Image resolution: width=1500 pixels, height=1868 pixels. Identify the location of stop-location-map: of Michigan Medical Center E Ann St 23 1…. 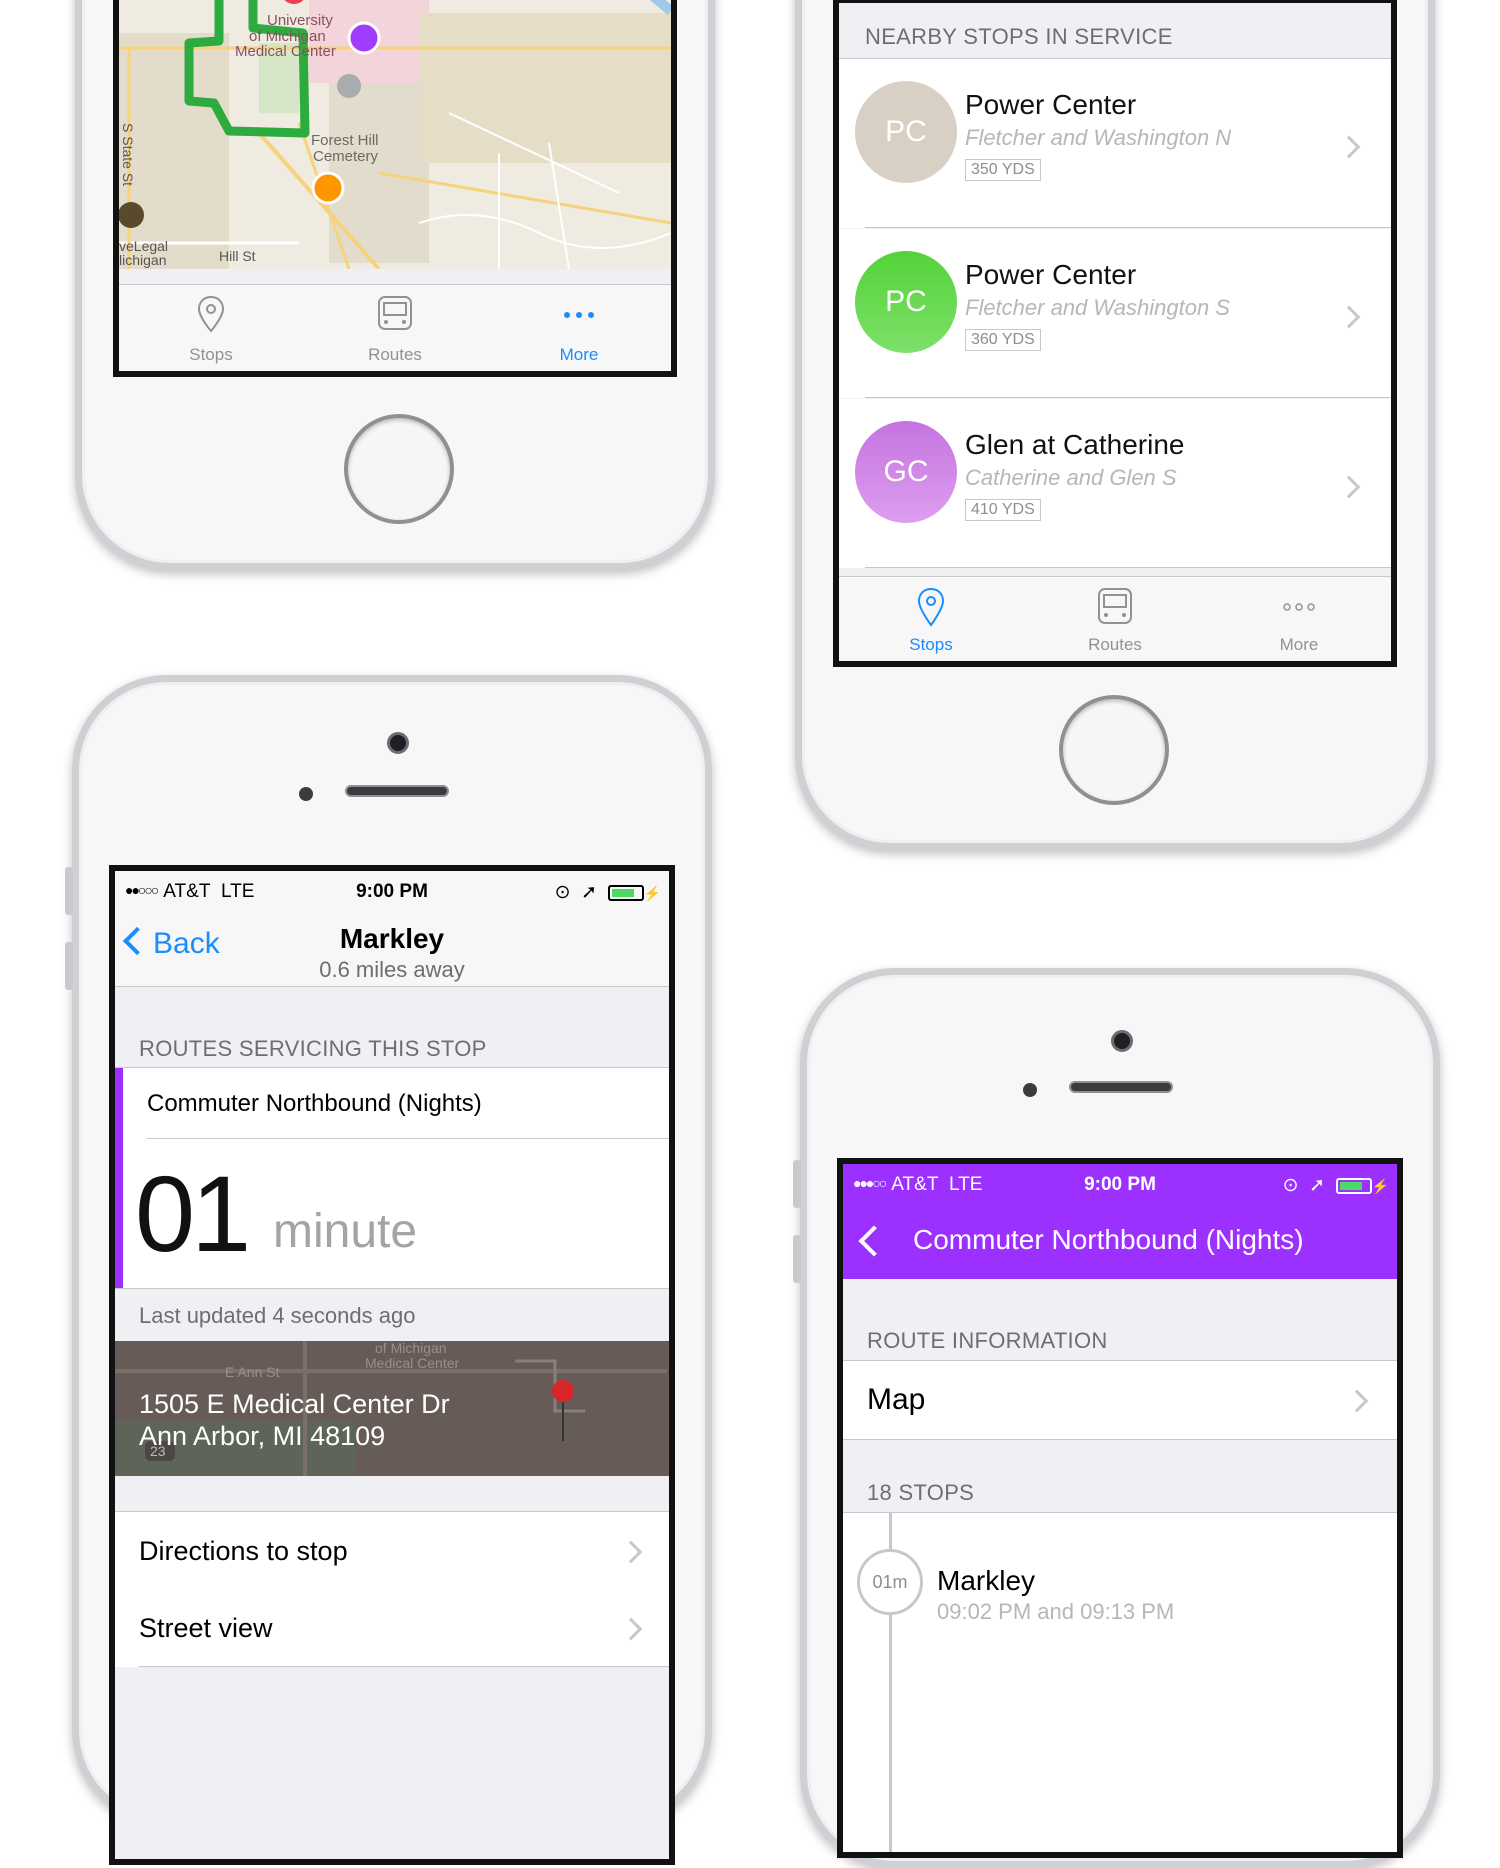
(392, 1408).